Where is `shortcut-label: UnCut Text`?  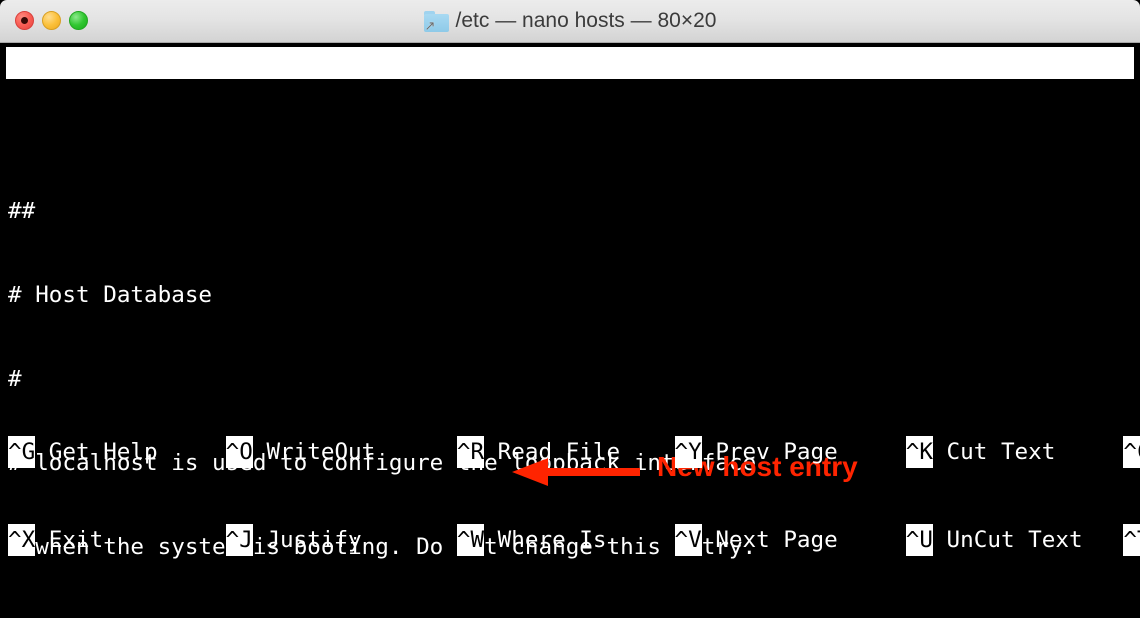
shortcut-label: UnCut Text is located at coordinates (1014, 540).